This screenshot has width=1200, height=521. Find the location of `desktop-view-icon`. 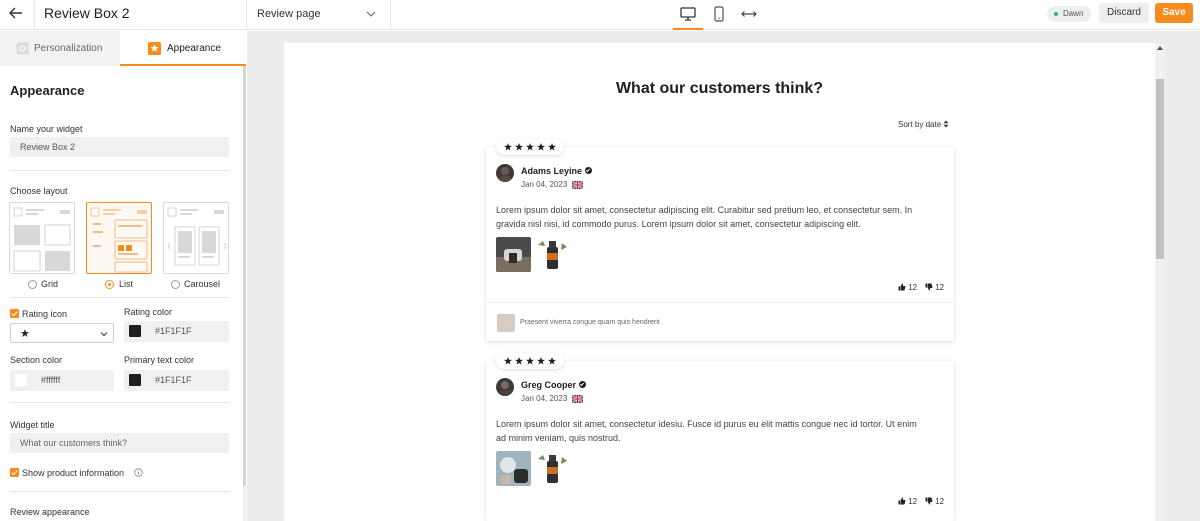

desktop-view-icon is located at coordinates (688, 14).